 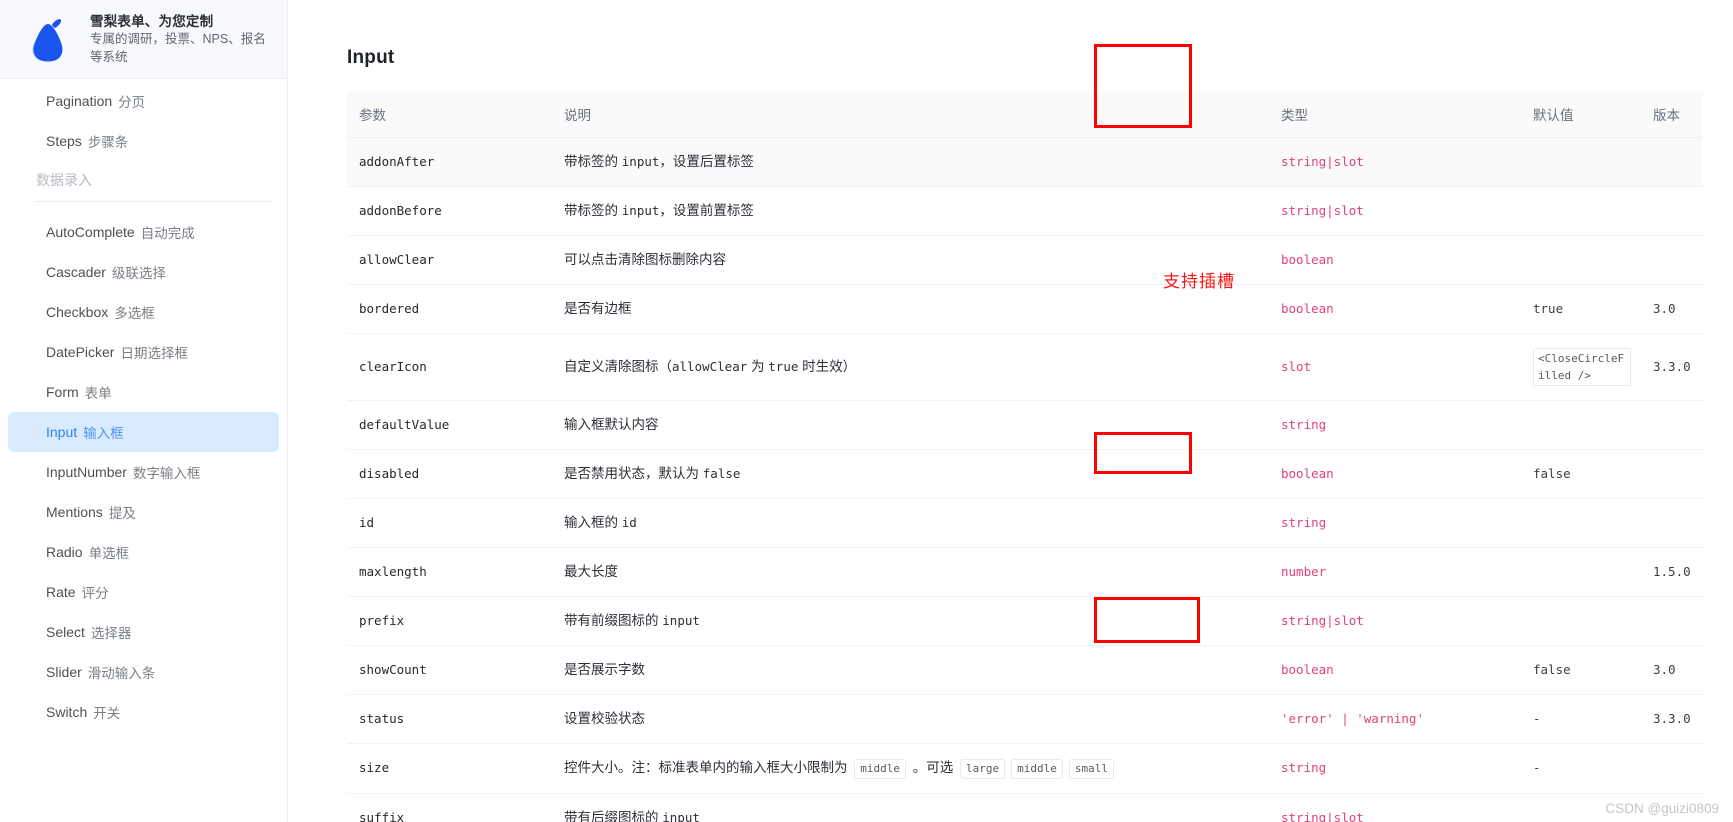 I want to click on cell-description: 是否有边框, so click(x=910, y=309).